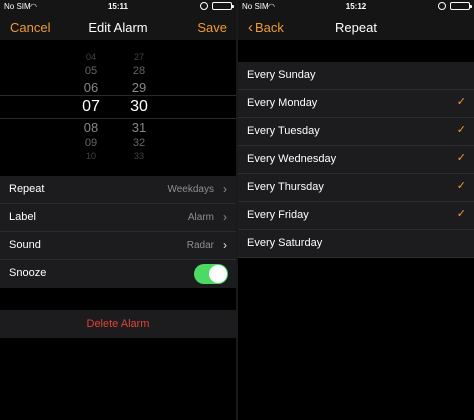  I want to click on hour-option: 08, so click(91, 127).